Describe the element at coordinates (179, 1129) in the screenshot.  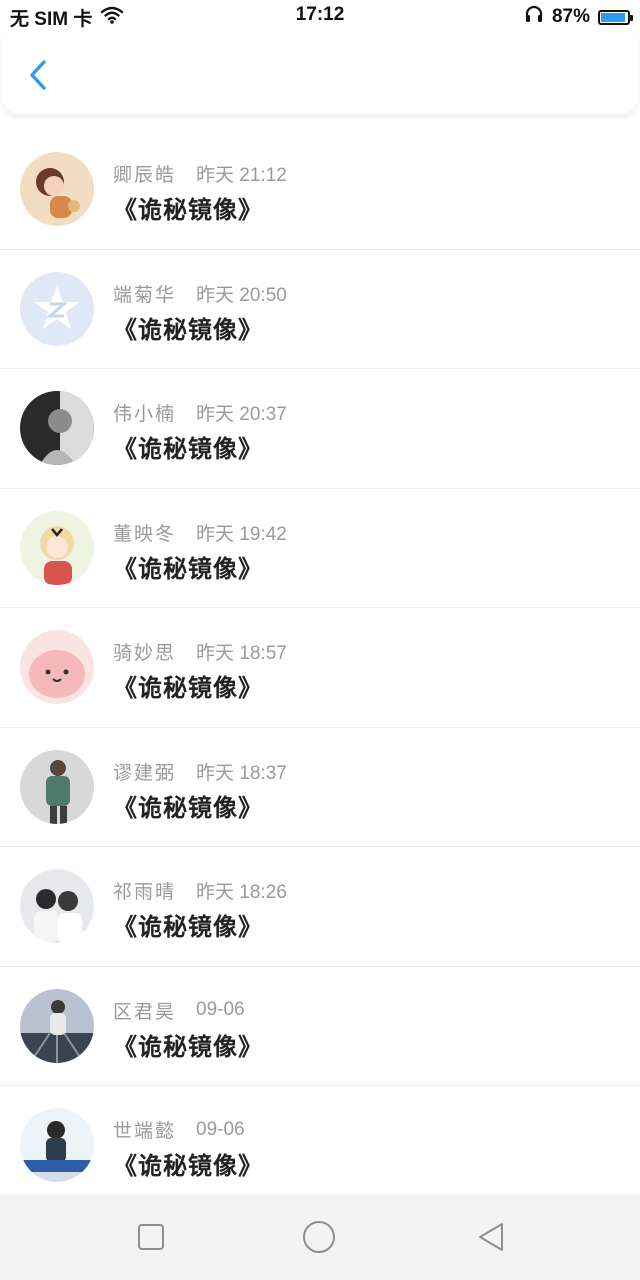
I see `item-meta: 世端懿 09-06` at that location.